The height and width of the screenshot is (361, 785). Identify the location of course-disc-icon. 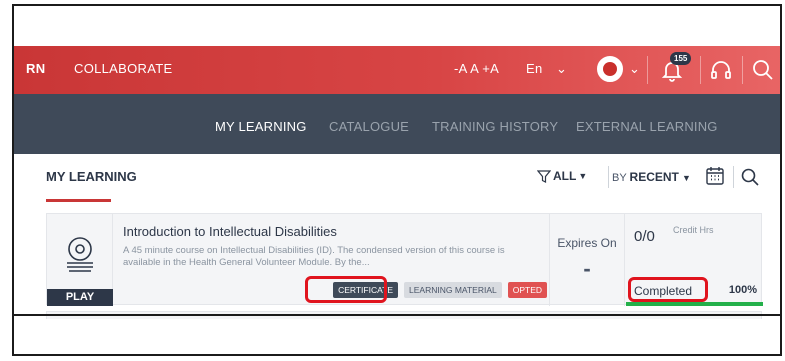
(80, 254).